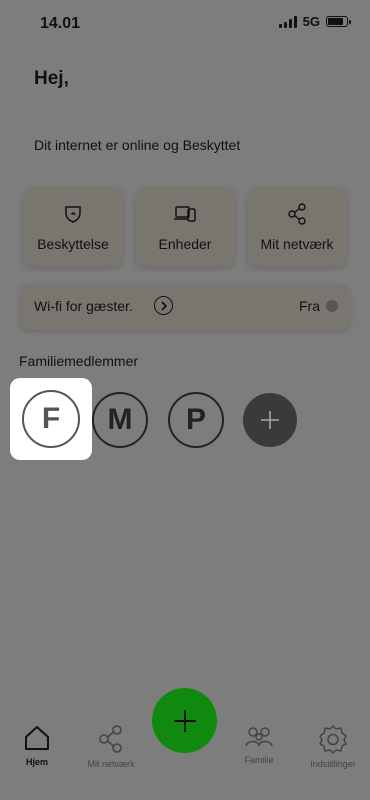 This screenshot has height=800, width=370. I want to click on status-indicators: 5G, so click(314, 21).